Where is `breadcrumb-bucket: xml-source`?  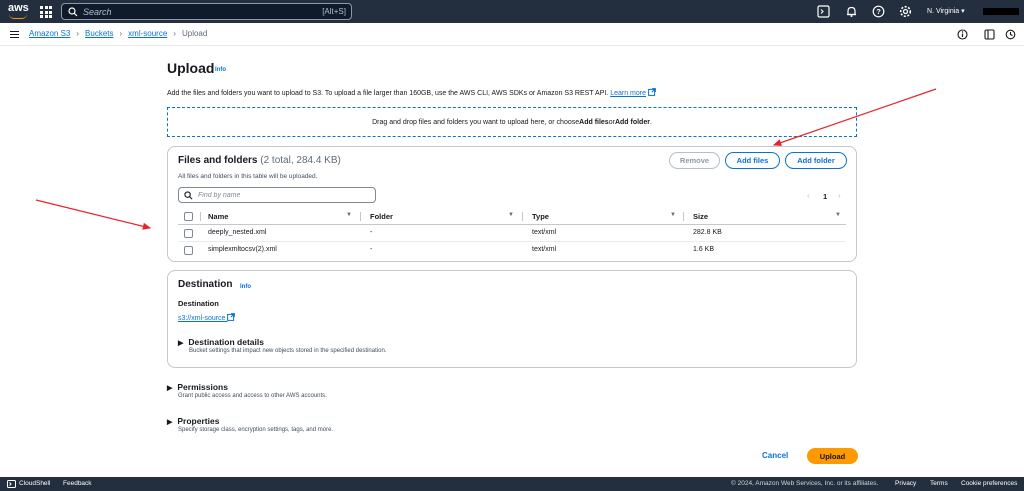 breadcrumb-bucket: xml-source is located at coordinates (147, 33).